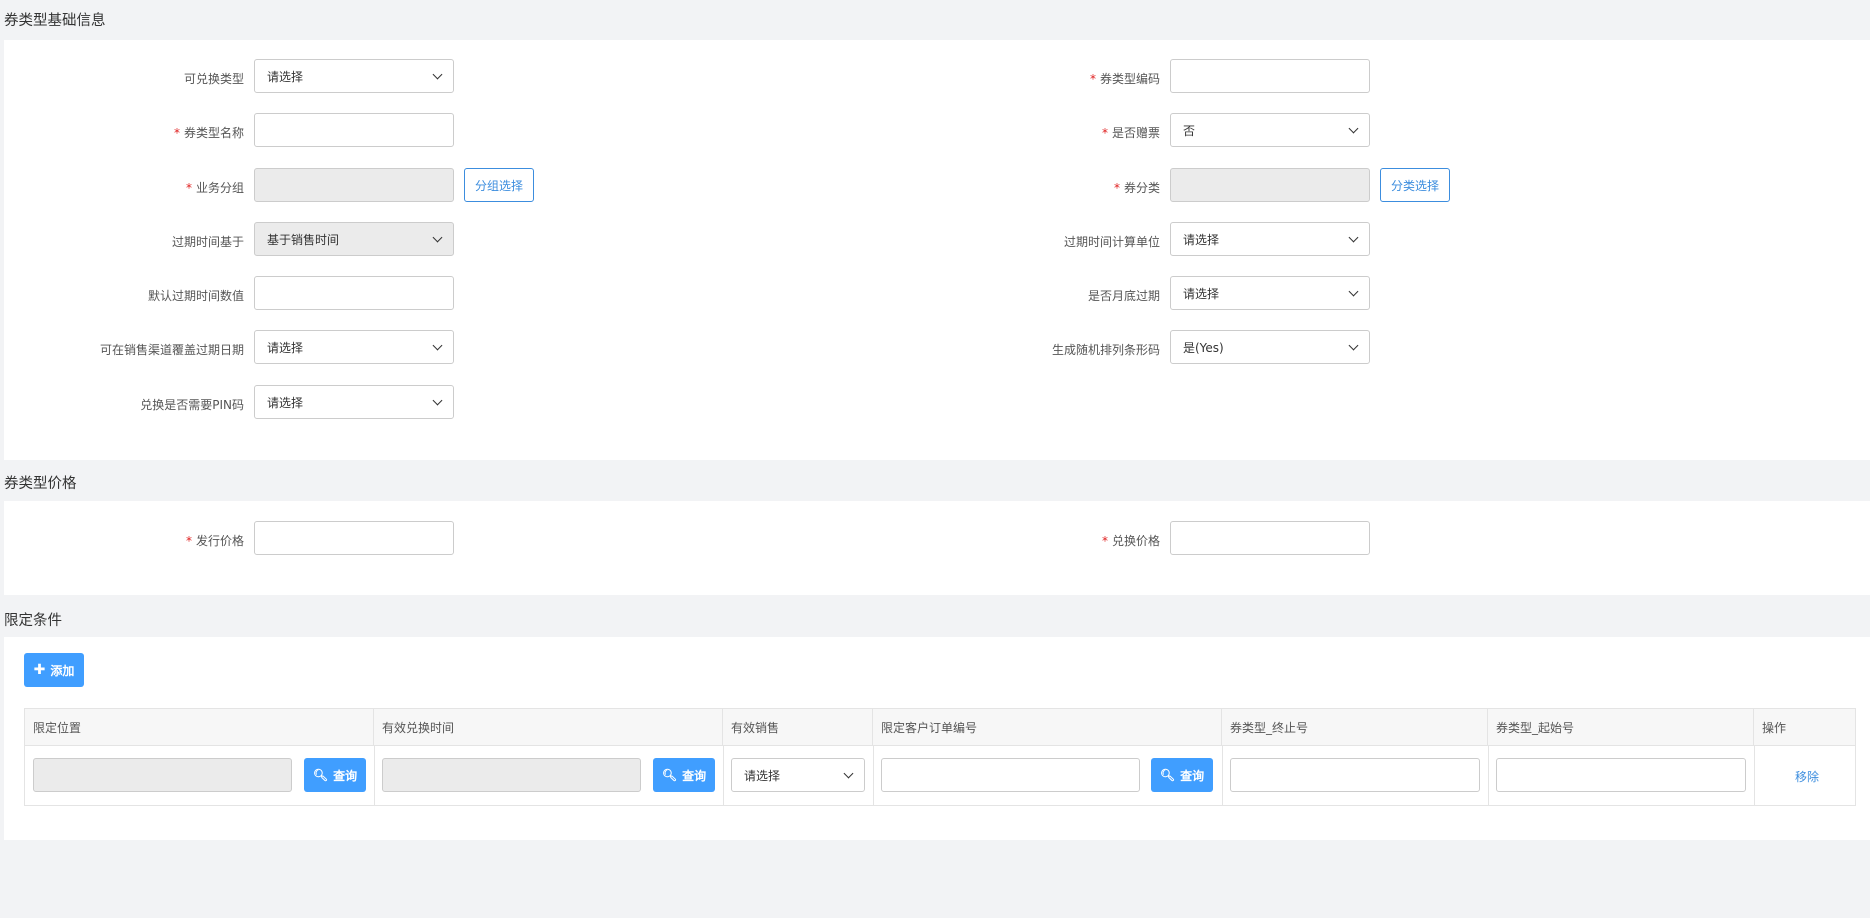  Describe the element at coordinates (208, 133) in the screenshot. I see `coupon-name-label: * 券类型名称` at that location.